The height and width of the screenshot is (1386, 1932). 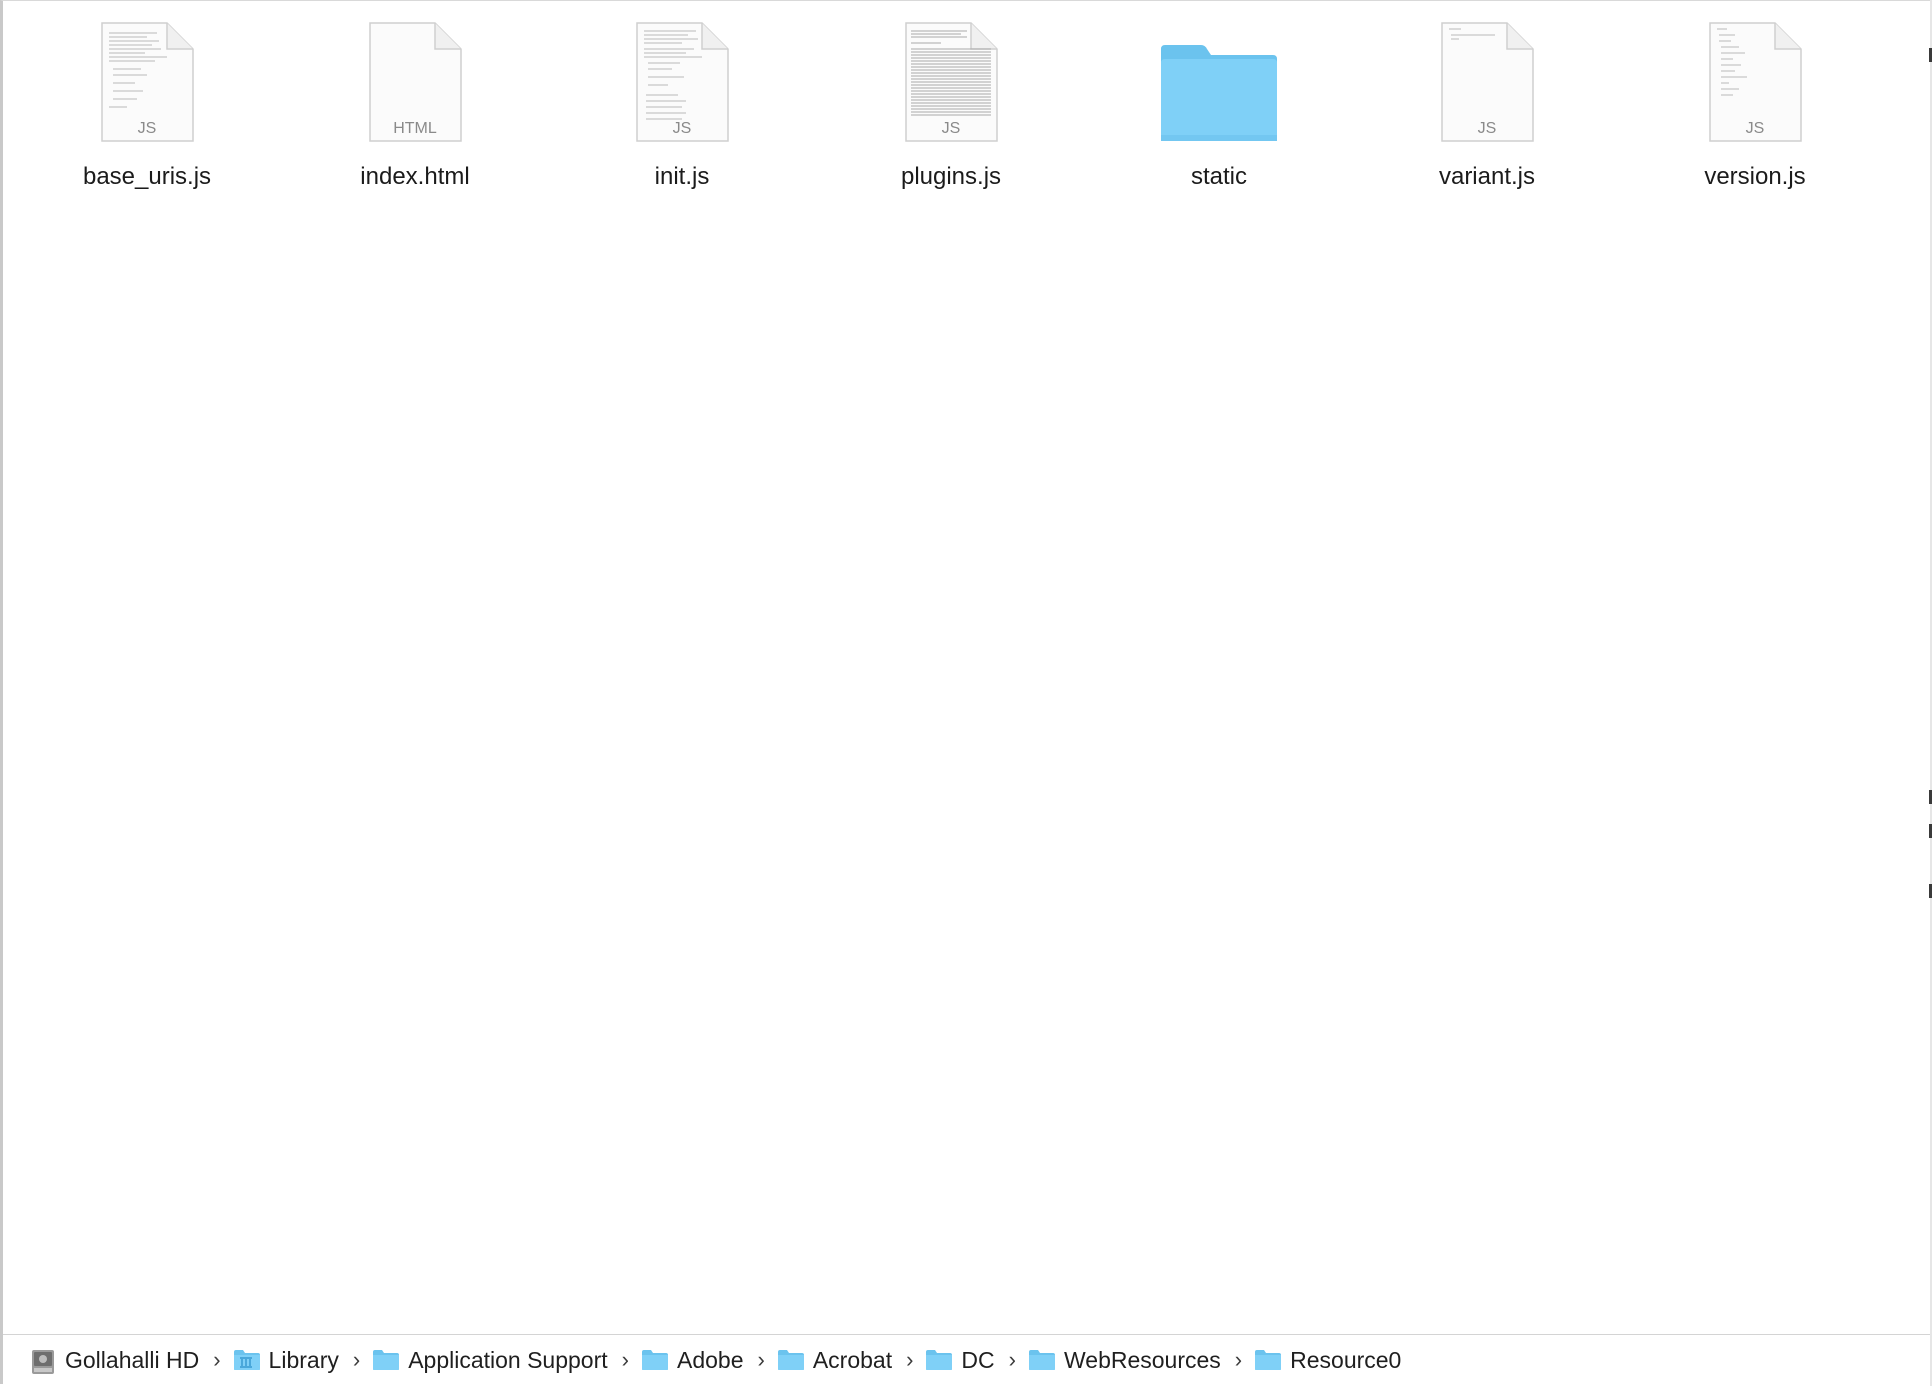 I want to click on library-folder-icon, so click(x=247, y=1361).